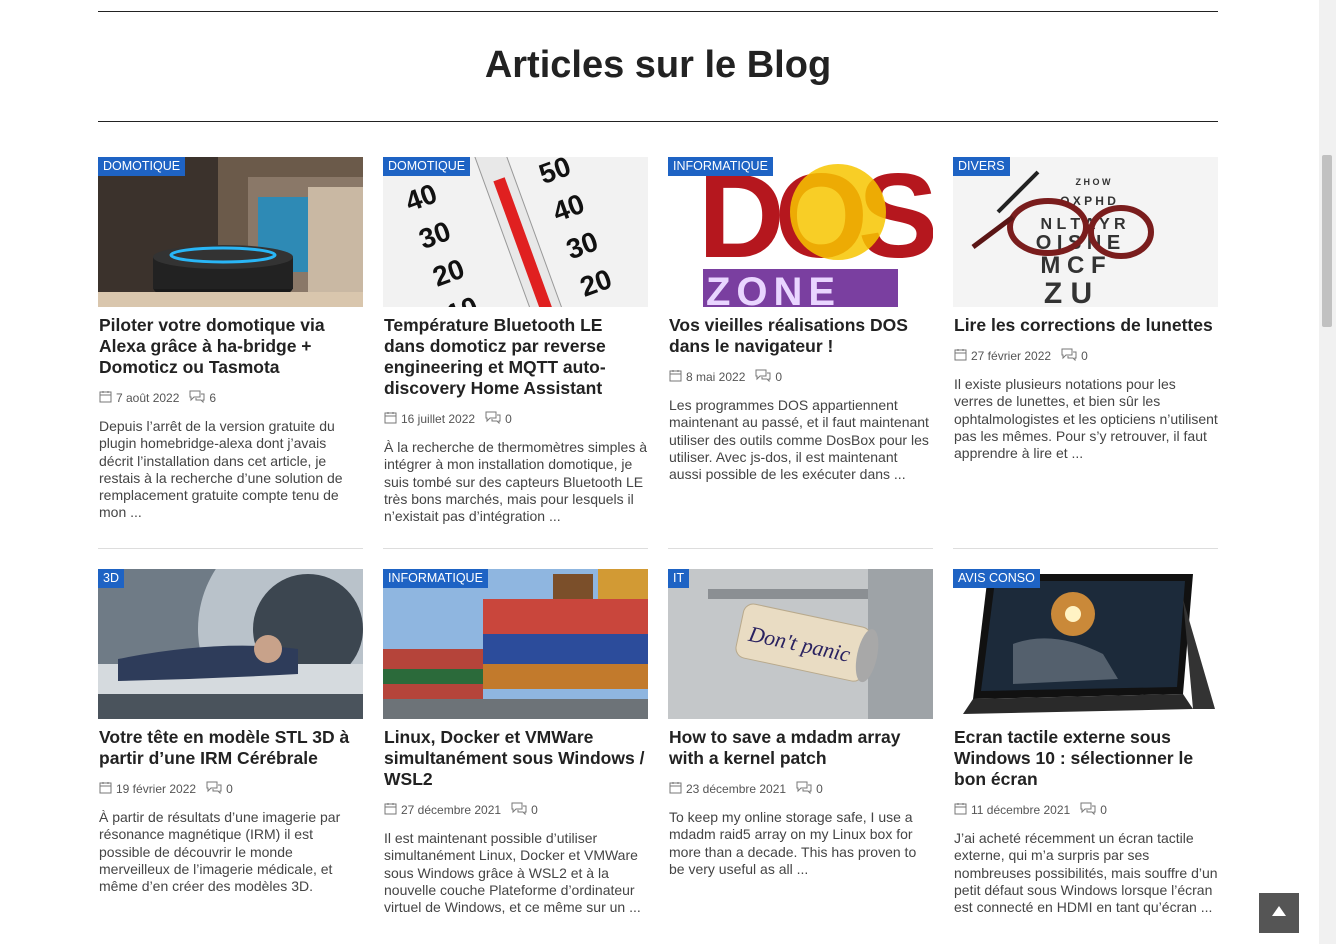 The height and width of the screenshot is (944, 1336). Describe the element at coordinates (451, 810) in the screenshot. I see `article-date: 27 décembre 2021` at that location.